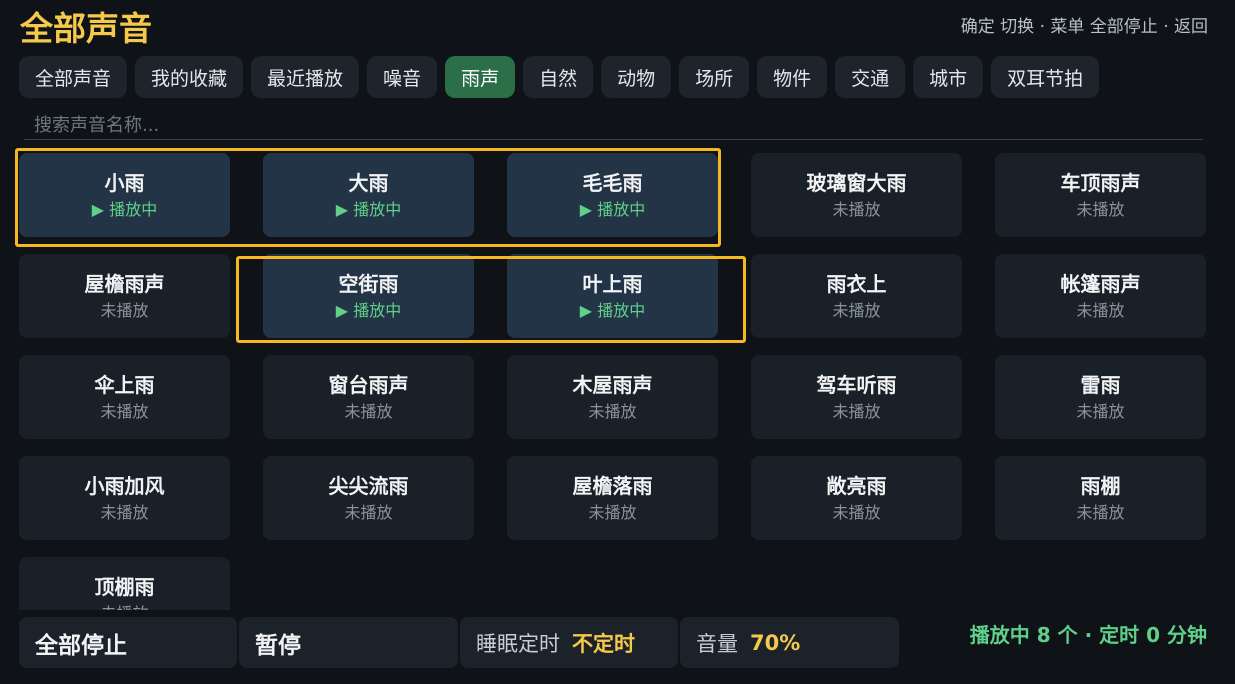 The width and height of the screenshot is (1235, 684). I want to click on sound-card: 帐篷雨声 未播放, so click(1100, 296).